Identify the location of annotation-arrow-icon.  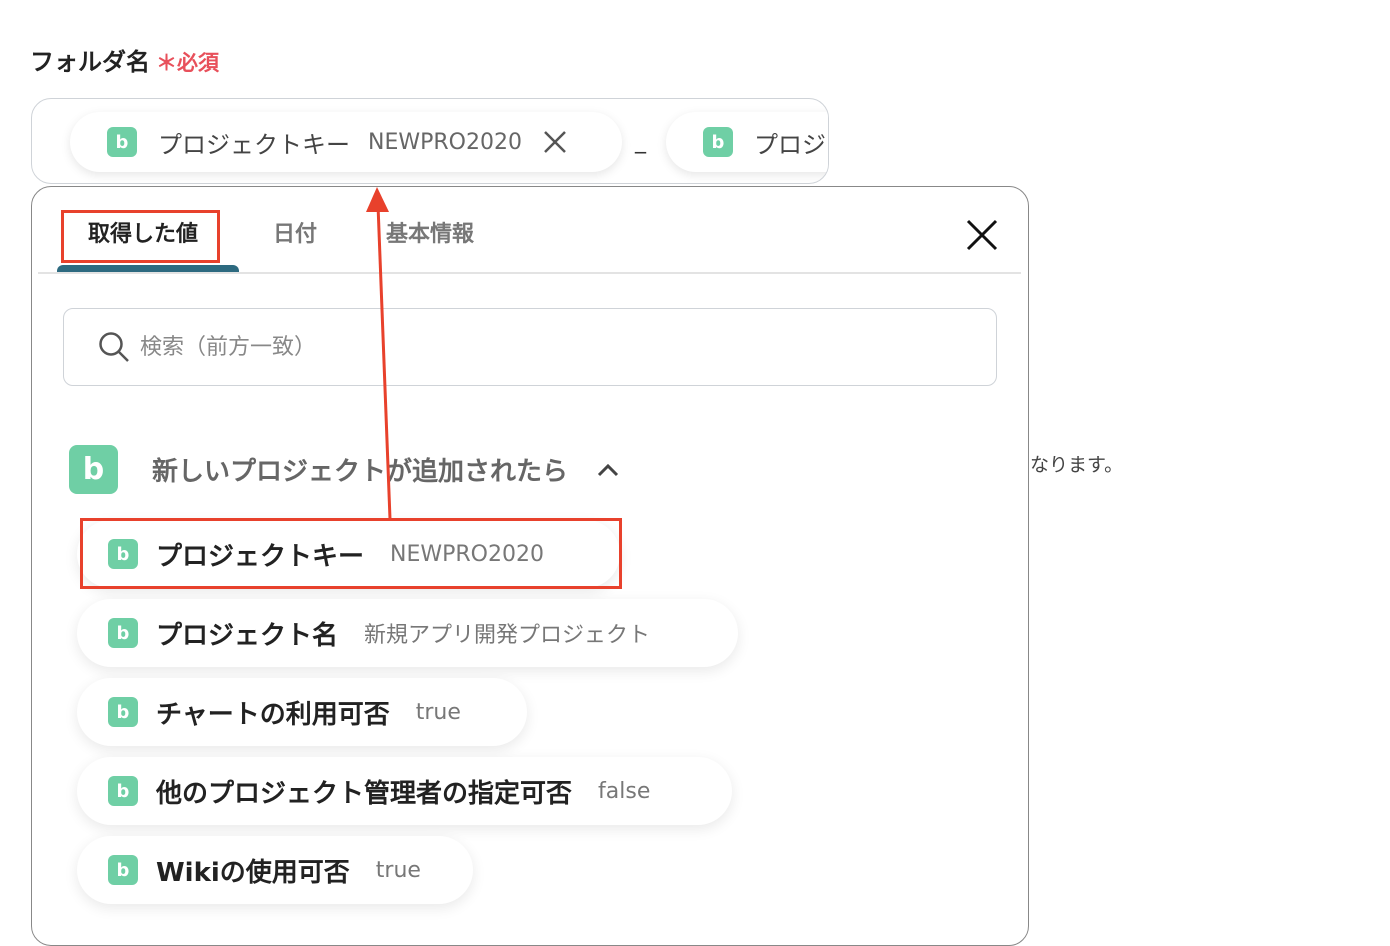
(379, 353).